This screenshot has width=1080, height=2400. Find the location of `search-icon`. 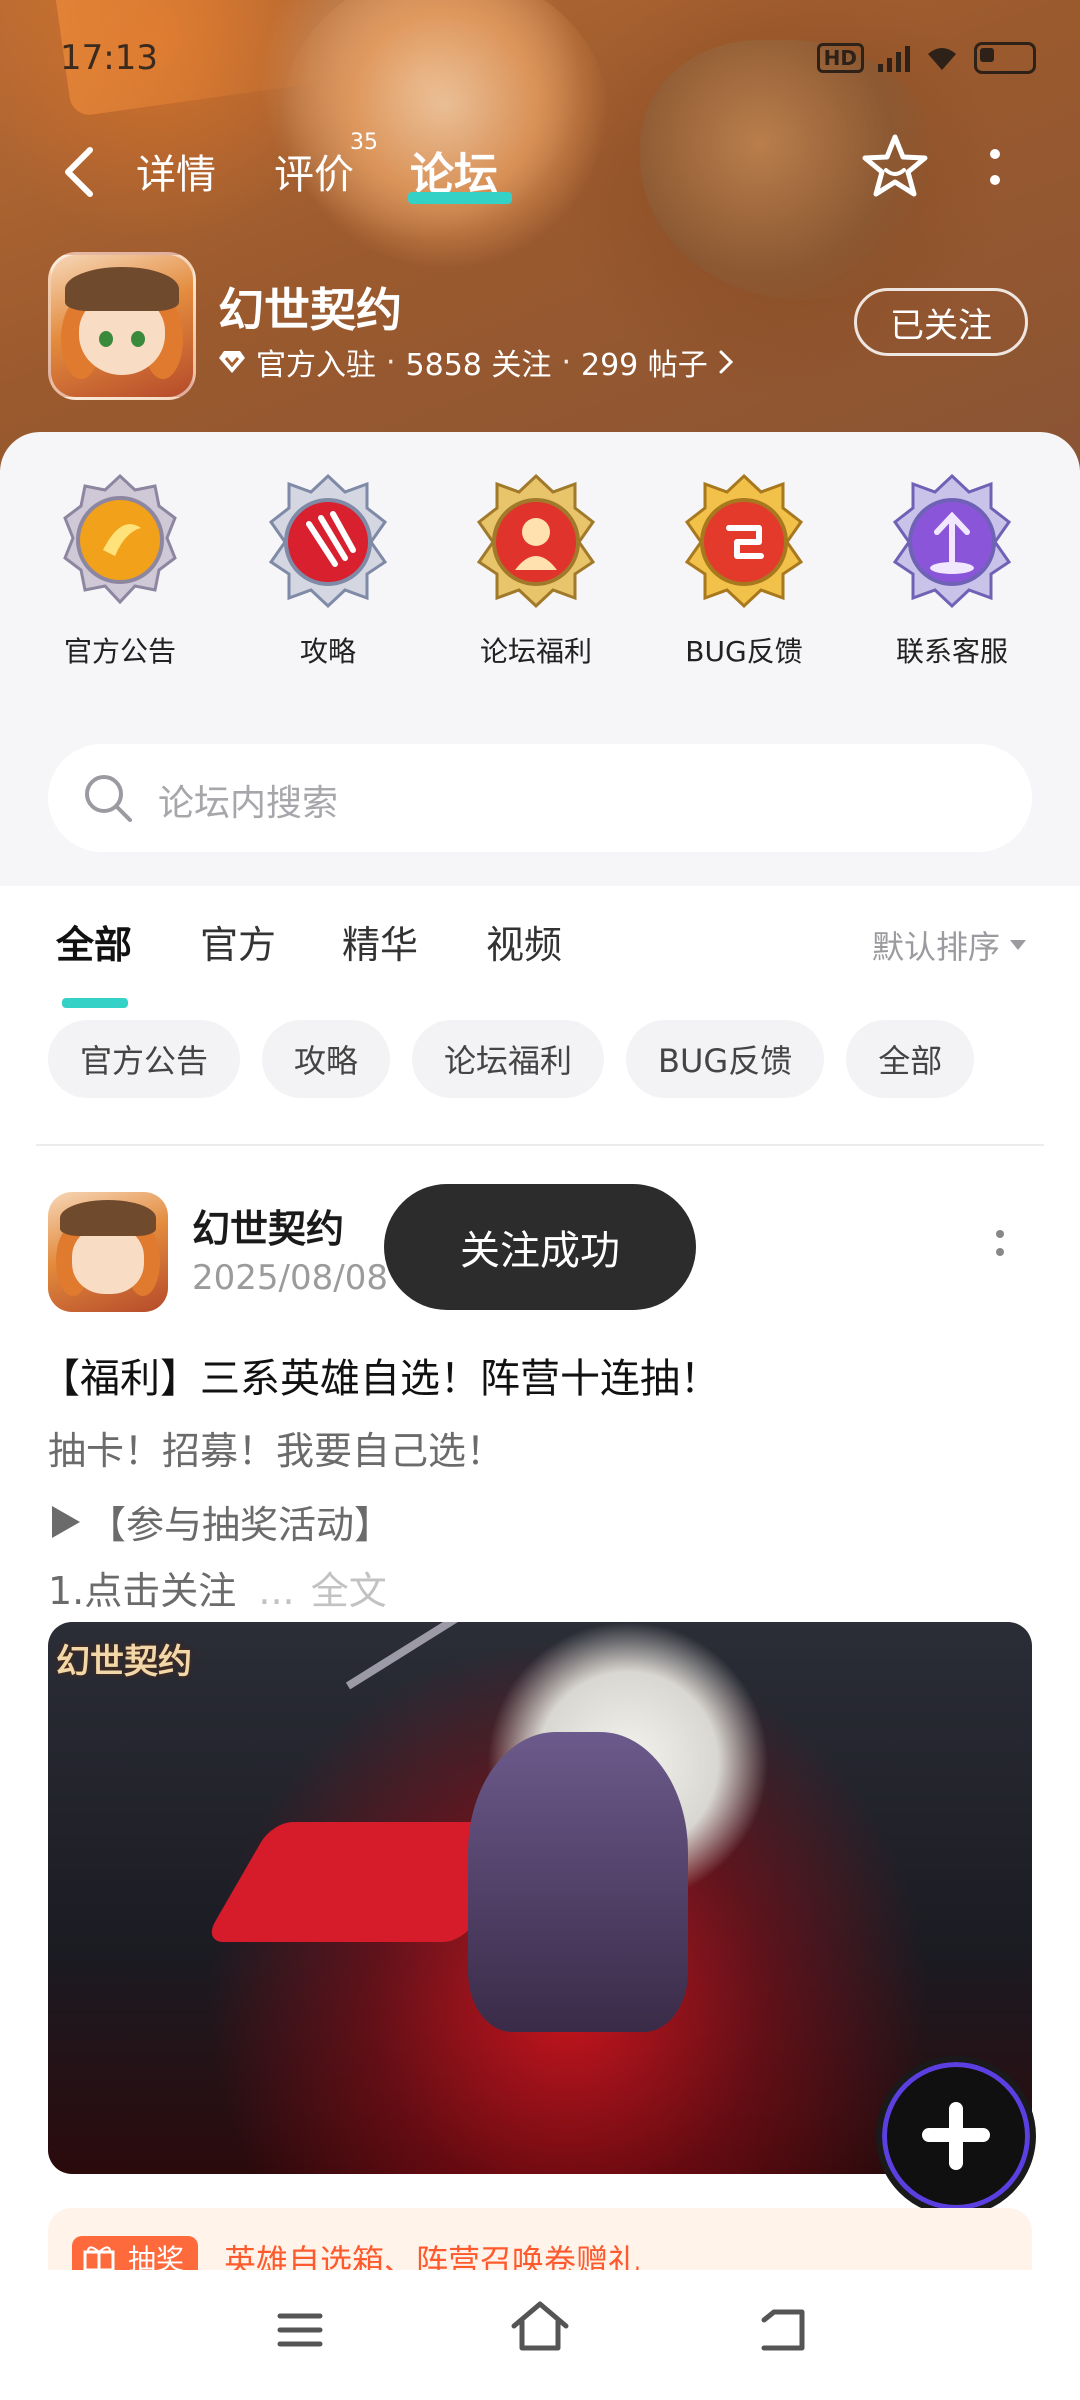

search-icon is located at coordinates (108, 798).